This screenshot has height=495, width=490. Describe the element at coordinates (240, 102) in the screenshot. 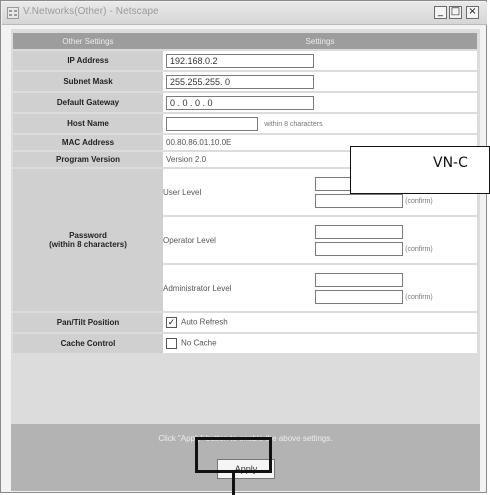

I see `default-gateway-input: 0 . 0 . 0 . 0` at that location.